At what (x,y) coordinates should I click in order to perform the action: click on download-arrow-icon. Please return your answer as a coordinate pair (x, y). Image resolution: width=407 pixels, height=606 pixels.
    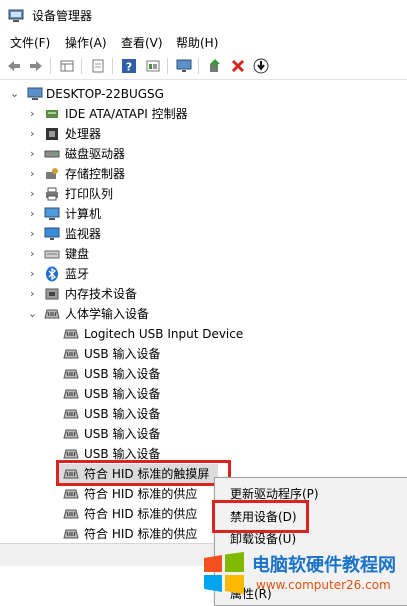
    Looking at the image, I should click on (261, 66).